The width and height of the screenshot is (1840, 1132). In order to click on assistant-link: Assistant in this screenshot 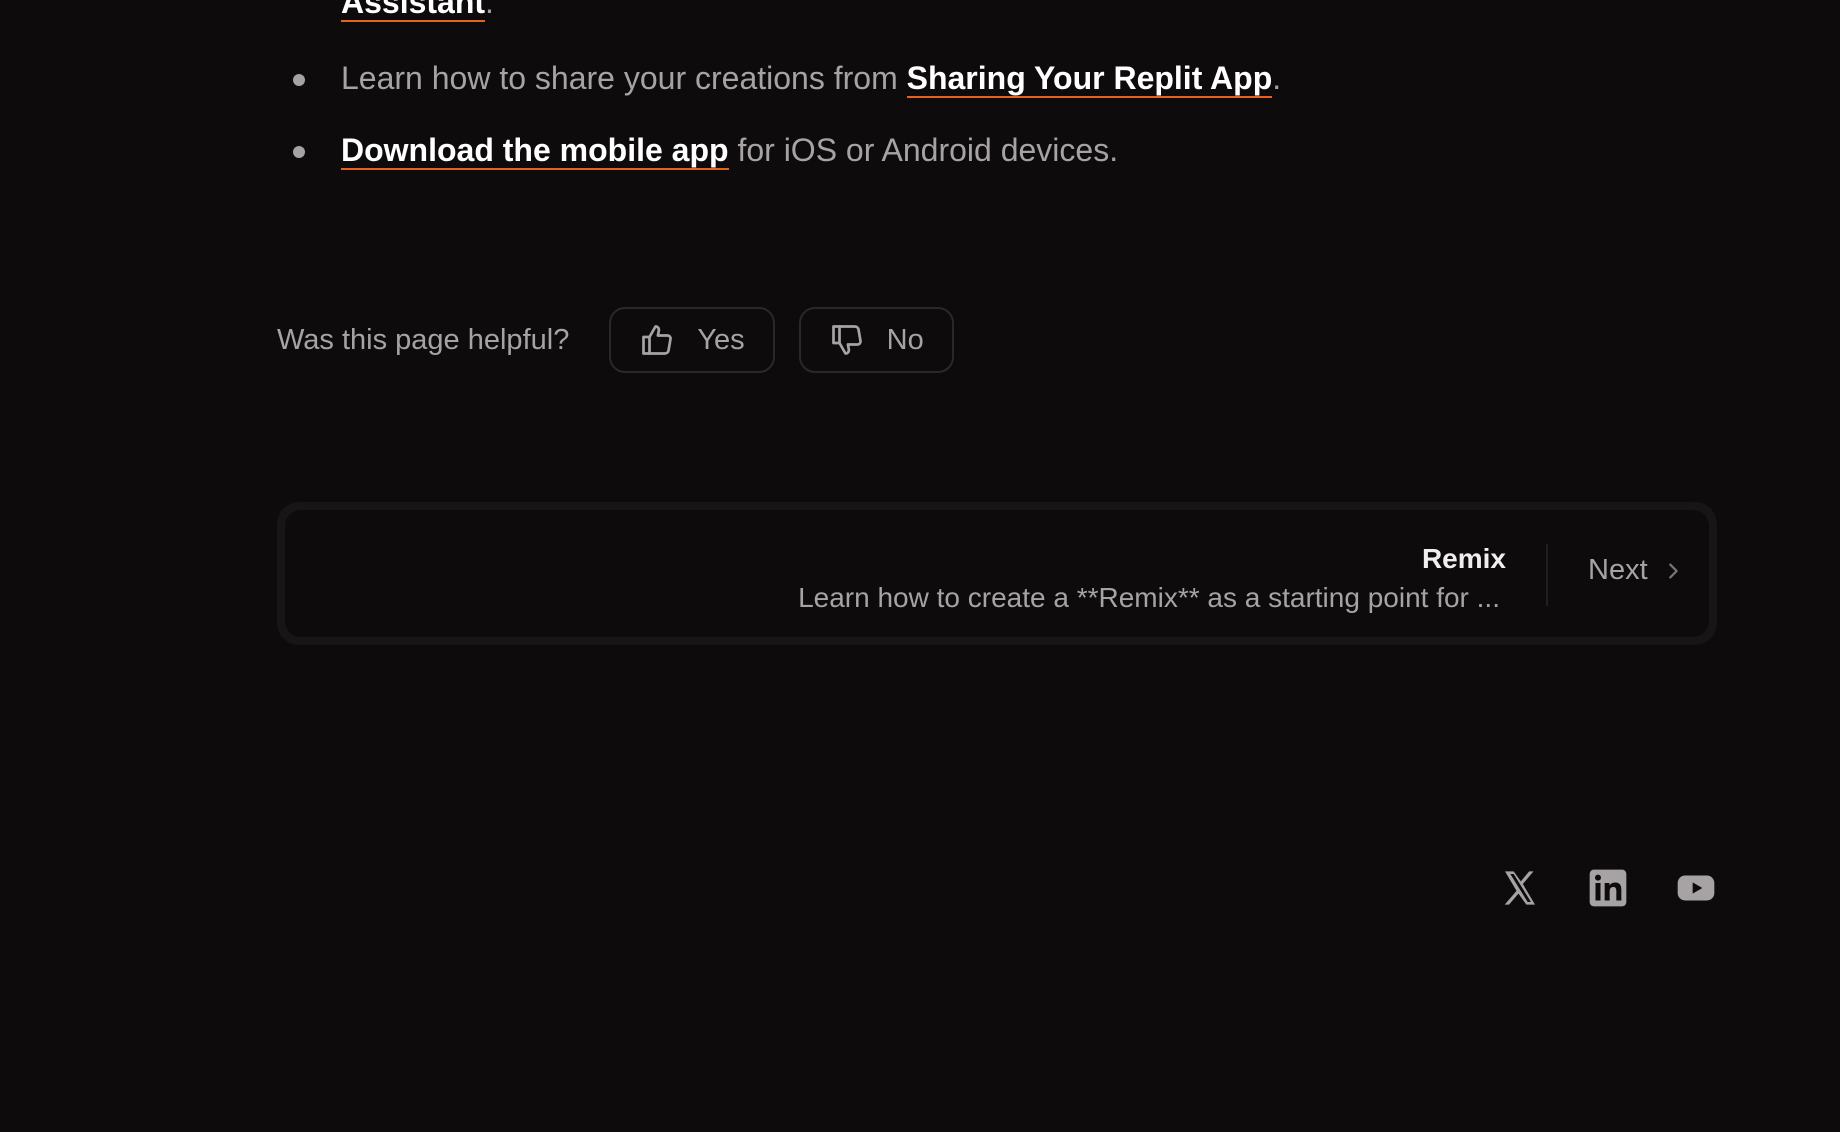, I will do `click(413, 11)`.